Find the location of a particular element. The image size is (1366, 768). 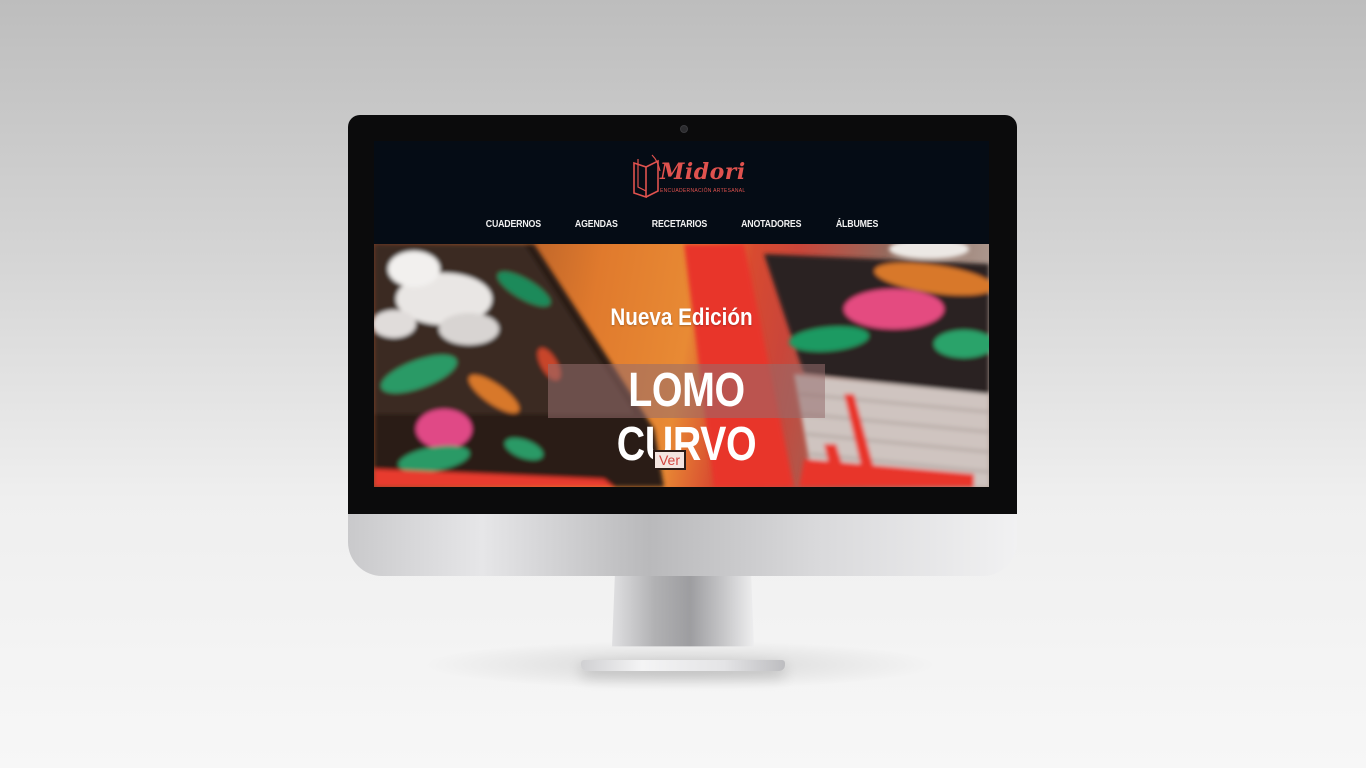

monitor-chin is located at coordinates (682, 545).